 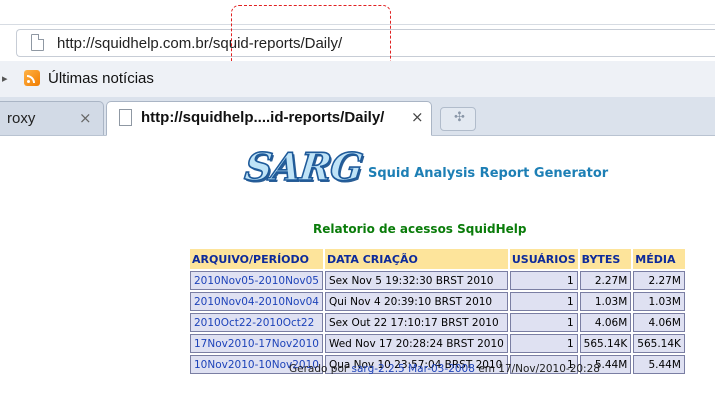 I want to click on period-cell: 2010Nov04-2010Nov04, so click(x=256, y=301).